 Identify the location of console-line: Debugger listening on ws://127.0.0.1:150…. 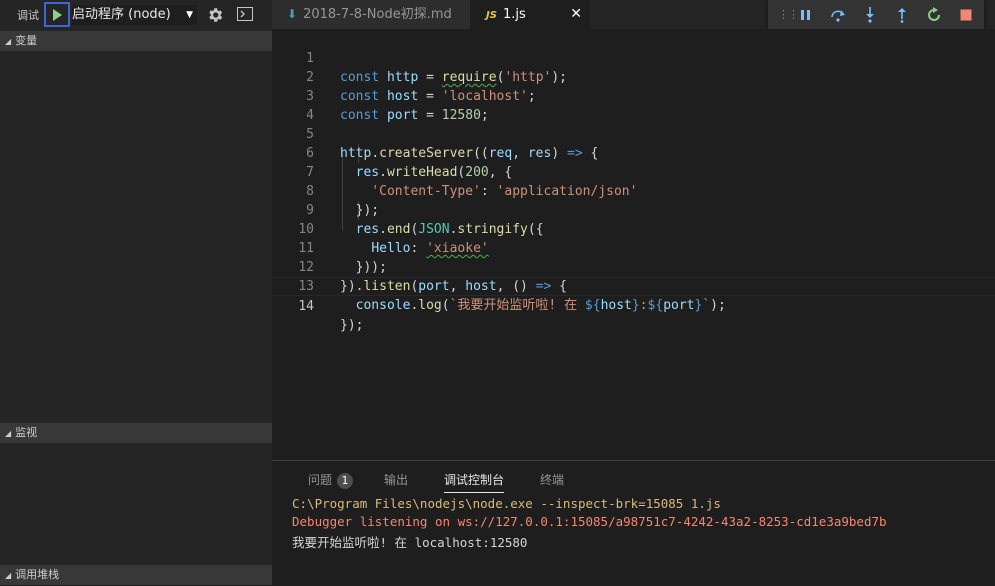
(589, 521).